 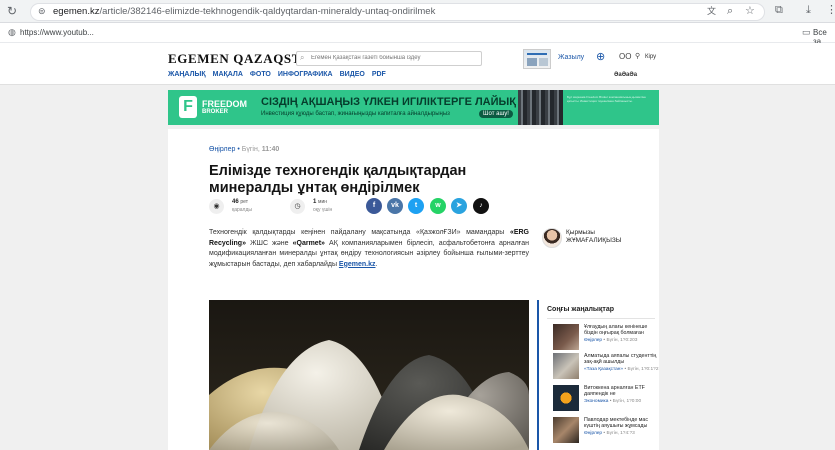 What do you see at coordinates (188, 107) in the screenshot?
I see `freedom-logo-icon: F` at bounding box center [188, 107].